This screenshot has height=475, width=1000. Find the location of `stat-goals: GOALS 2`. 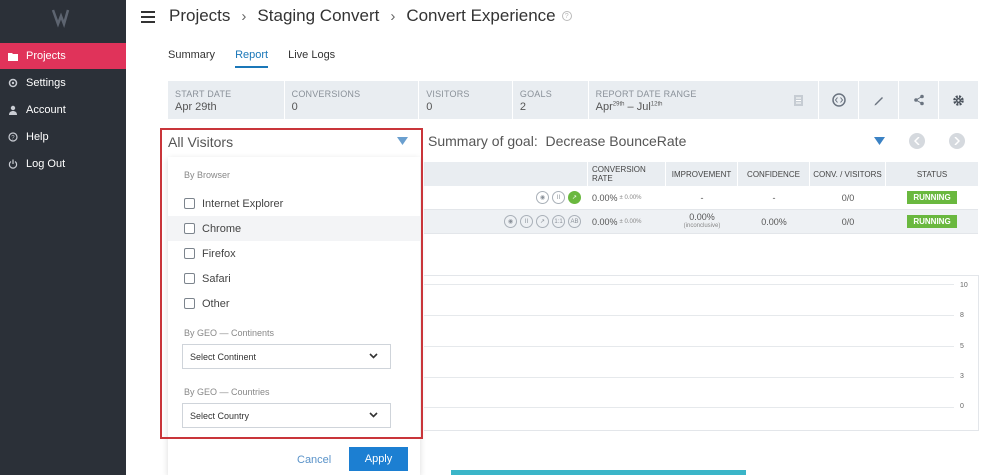

stat-goals: GOALS 2 is located at coordinates (551, 100).